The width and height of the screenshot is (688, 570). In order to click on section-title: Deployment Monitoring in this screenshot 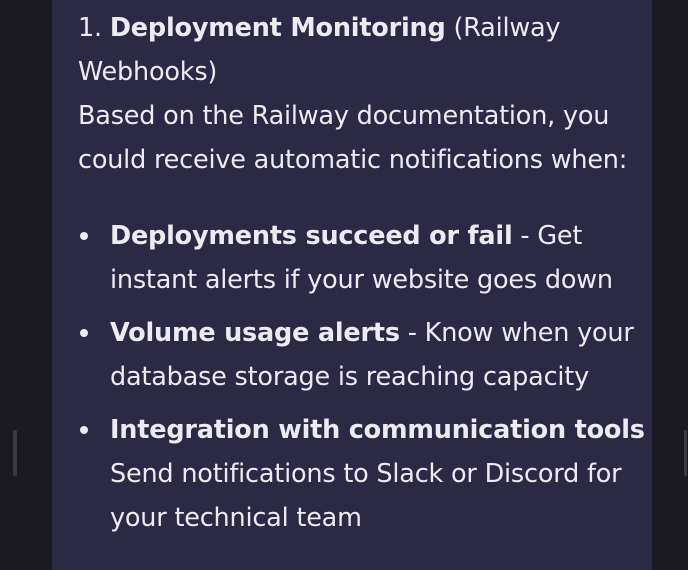, I will do `click(277, 28)`.